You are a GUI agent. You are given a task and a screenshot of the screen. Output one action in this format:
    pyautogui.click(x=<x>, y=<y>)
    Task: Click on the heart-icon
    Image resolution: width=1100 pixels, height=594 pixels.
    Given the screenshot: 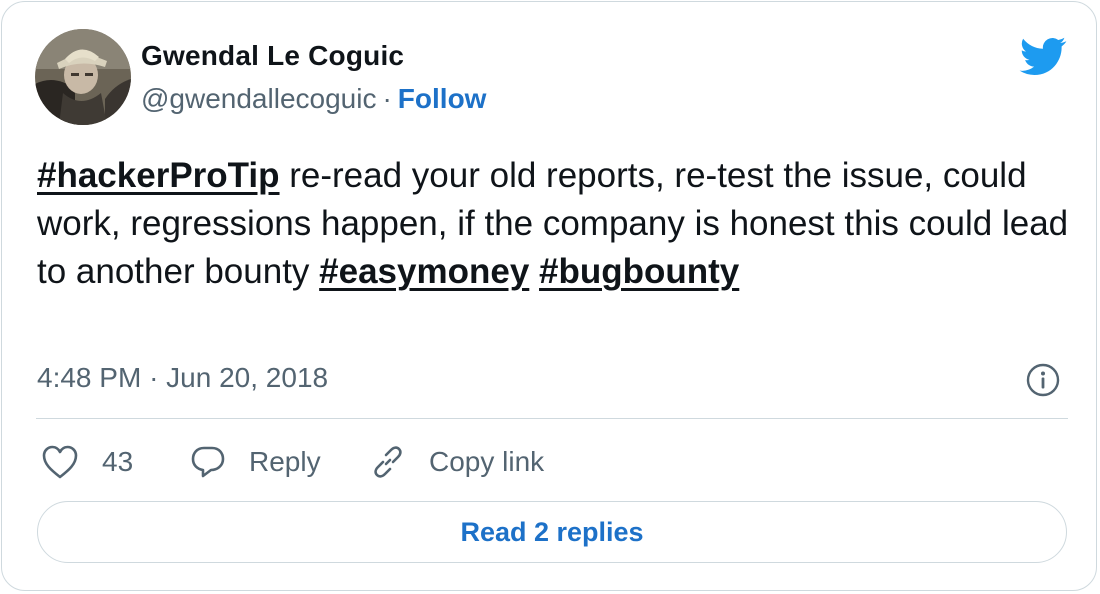 What is the action you would take?
    pyautogui.click(x=60, y=462)
    